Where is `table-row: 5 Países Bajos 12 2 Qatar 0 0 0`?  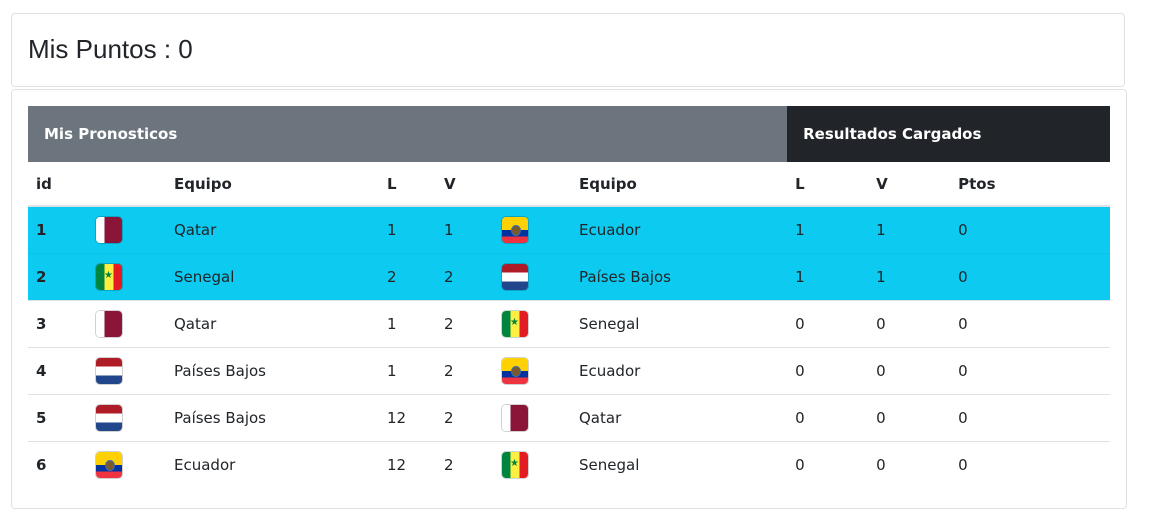 table-row: 5 Países Bajos 12 2 Qatar 0 0 0 is located at coordinates (569, 418).